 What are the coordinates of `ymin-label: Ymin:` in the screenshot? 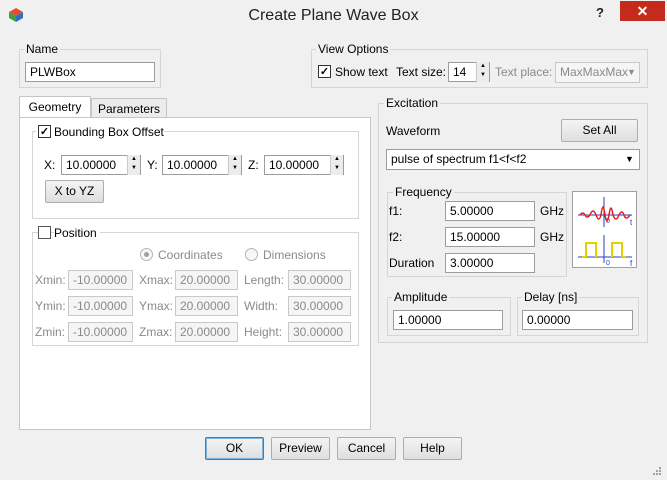 It's located at (50, 306).